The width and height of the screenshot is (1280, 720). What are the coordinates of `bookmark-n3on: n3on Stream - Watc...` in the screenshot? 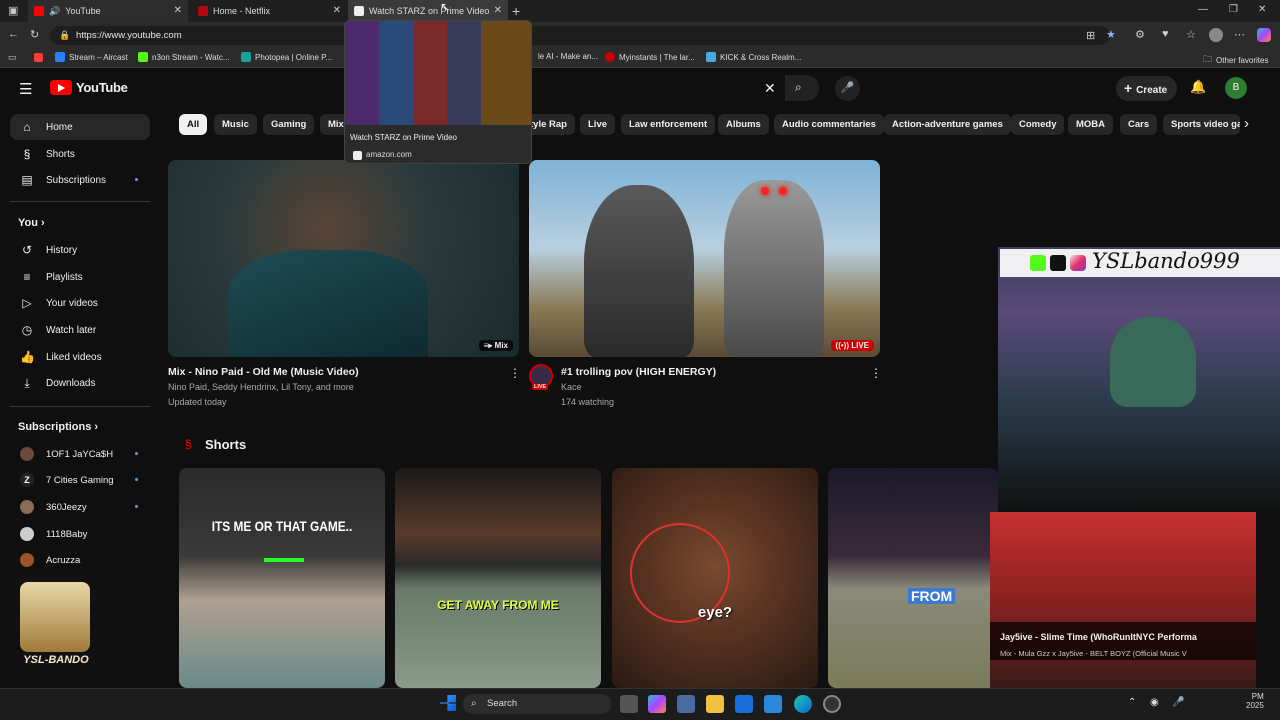 It's located at (184, 57).